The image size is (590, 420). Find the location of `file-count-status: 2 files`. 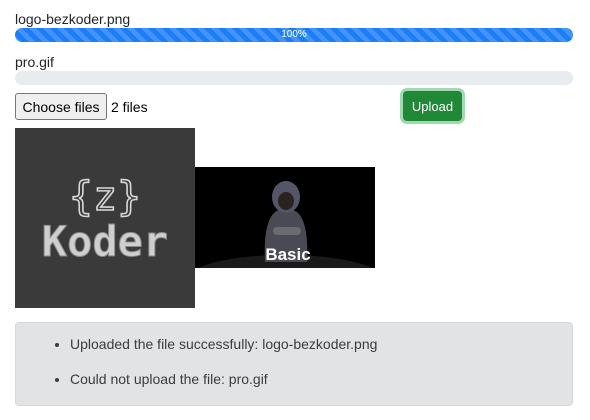

file-count-status: 2 files is located at coordinates (129, 107).